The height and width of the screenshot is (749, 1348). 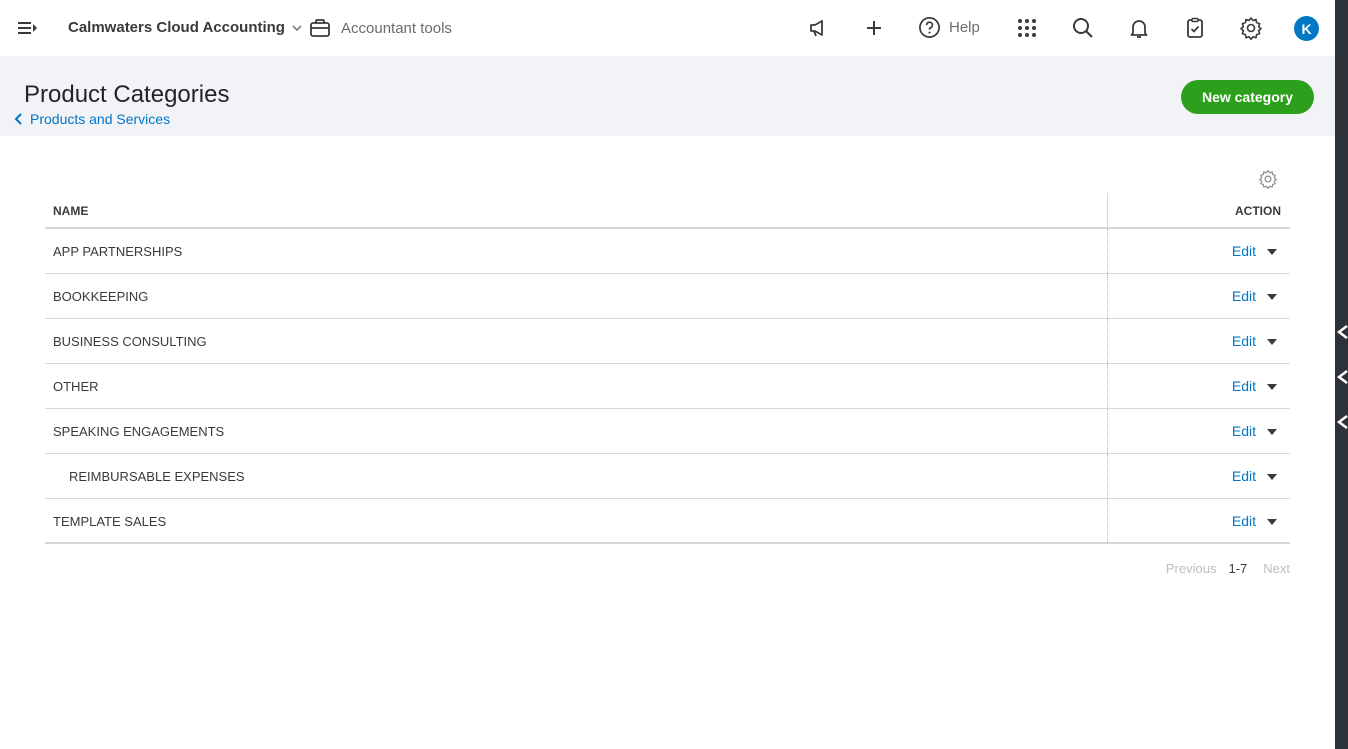 What do you see at coordinates (667, 341) in the screenshot?
I see `table-row: BUSINESS CONSULTING Edit` at bounding box center [667, 341].